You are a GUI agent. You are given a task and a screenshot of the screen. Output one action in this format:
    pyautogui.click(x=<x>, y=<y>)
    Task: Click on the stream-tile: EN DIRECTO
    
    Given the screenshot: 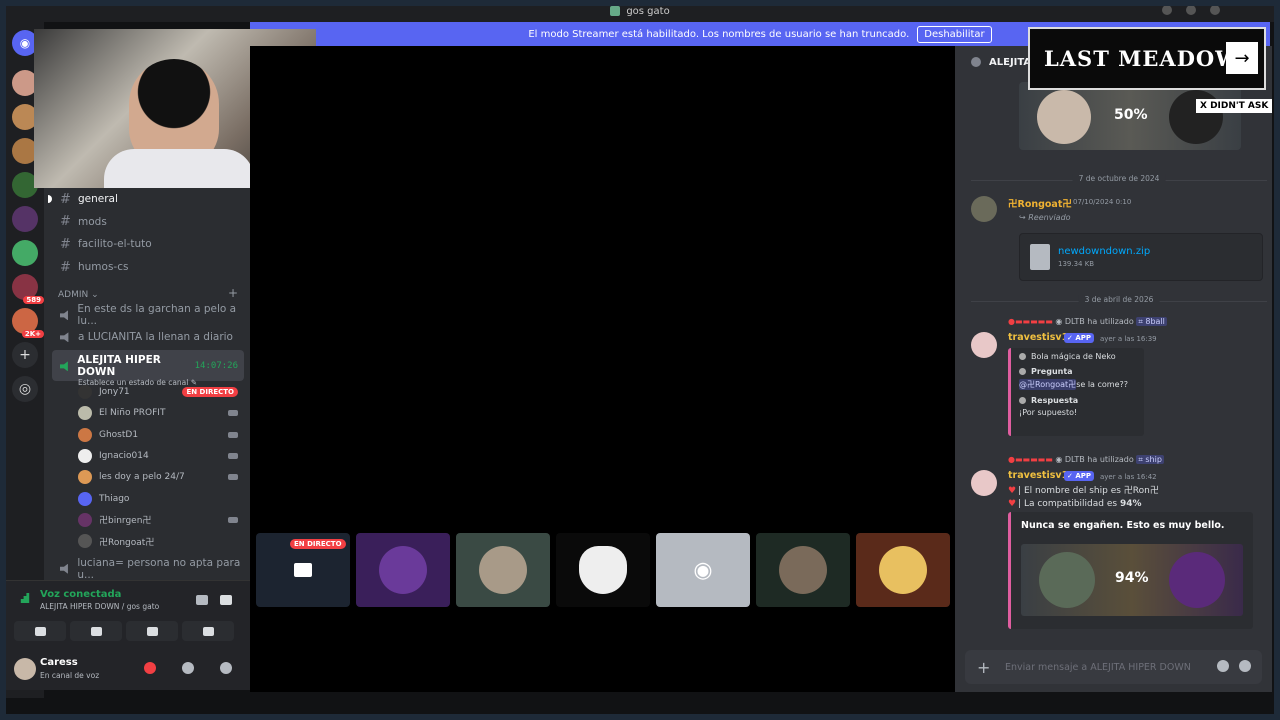 What is the action you would take?
    pyautogui.click(x=303, y=570)
    